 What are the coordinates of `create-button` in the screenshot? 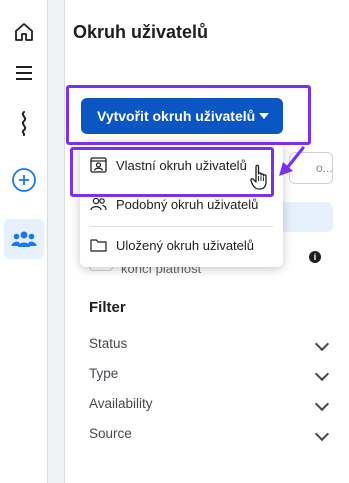 It's located at (24, 180).